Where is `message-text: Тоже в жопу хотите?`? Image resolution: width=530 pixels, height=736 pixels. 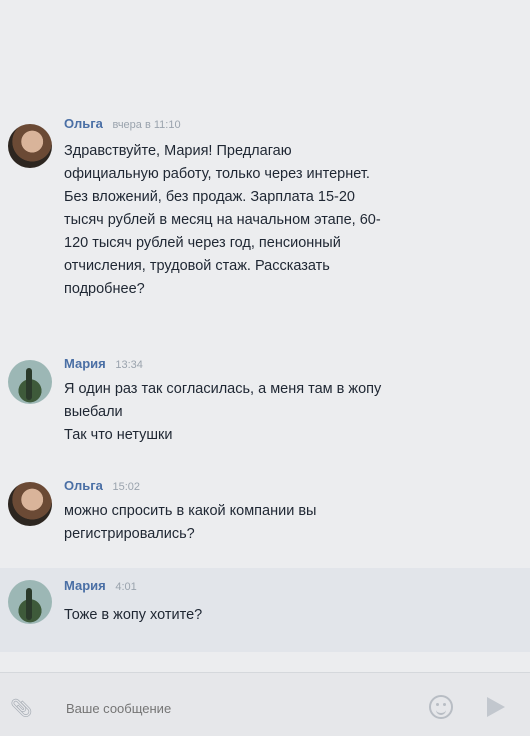
message-text: Тоже в жопу хотите? is located at coordinates (133, 615).